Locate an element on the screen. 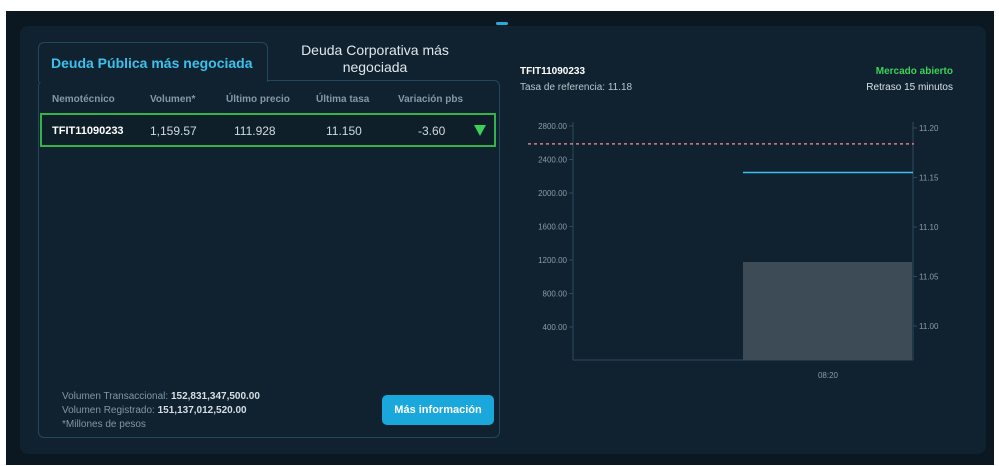 This screenshot has width=999, height=466. left-tick-label: 1600.00 is located at coordinates (552, 227).